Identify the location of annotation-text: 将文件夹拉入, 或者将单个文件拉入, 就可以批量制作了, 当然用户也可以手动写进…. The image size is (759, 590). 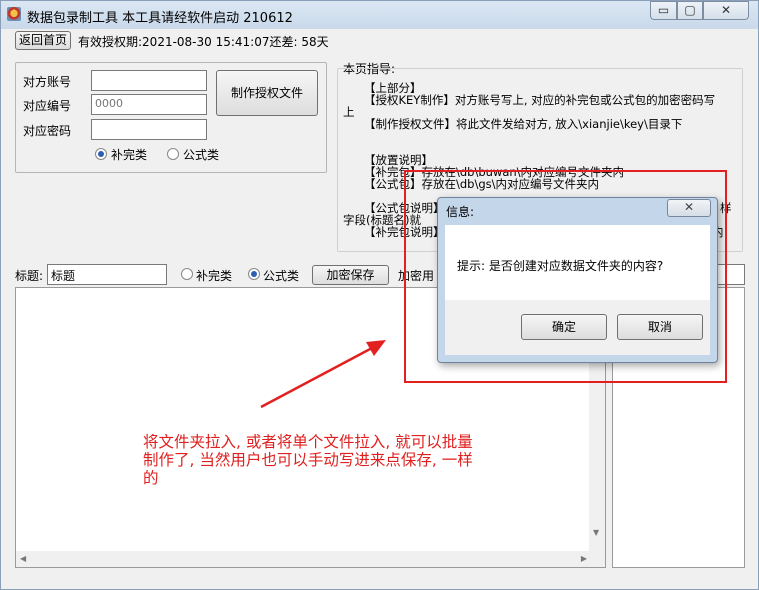
(308, 460).